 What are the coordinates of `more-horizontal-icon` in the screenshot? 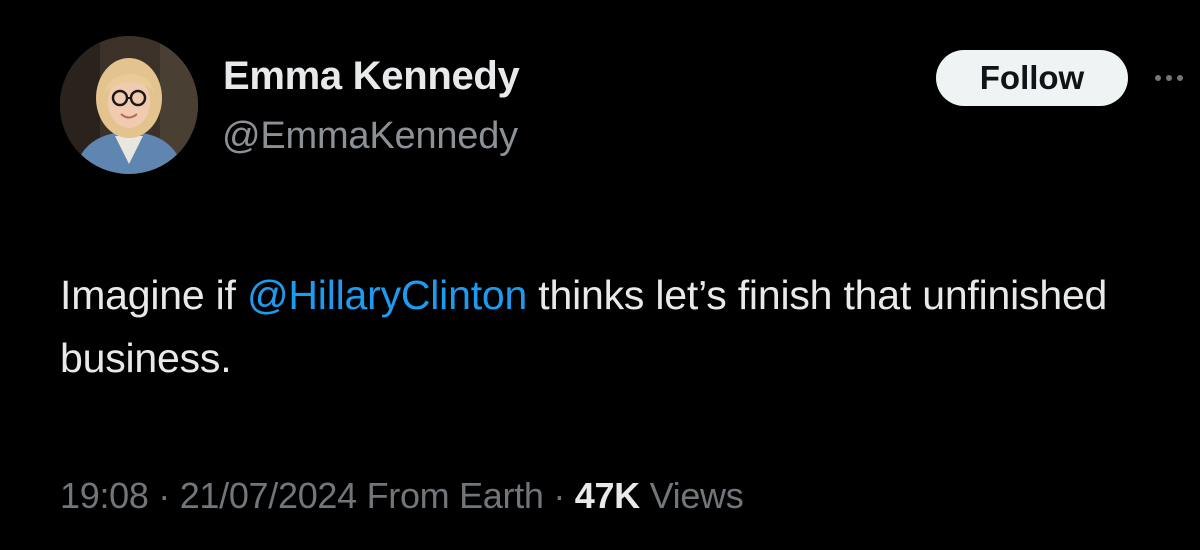 It's located at (1177, 78).